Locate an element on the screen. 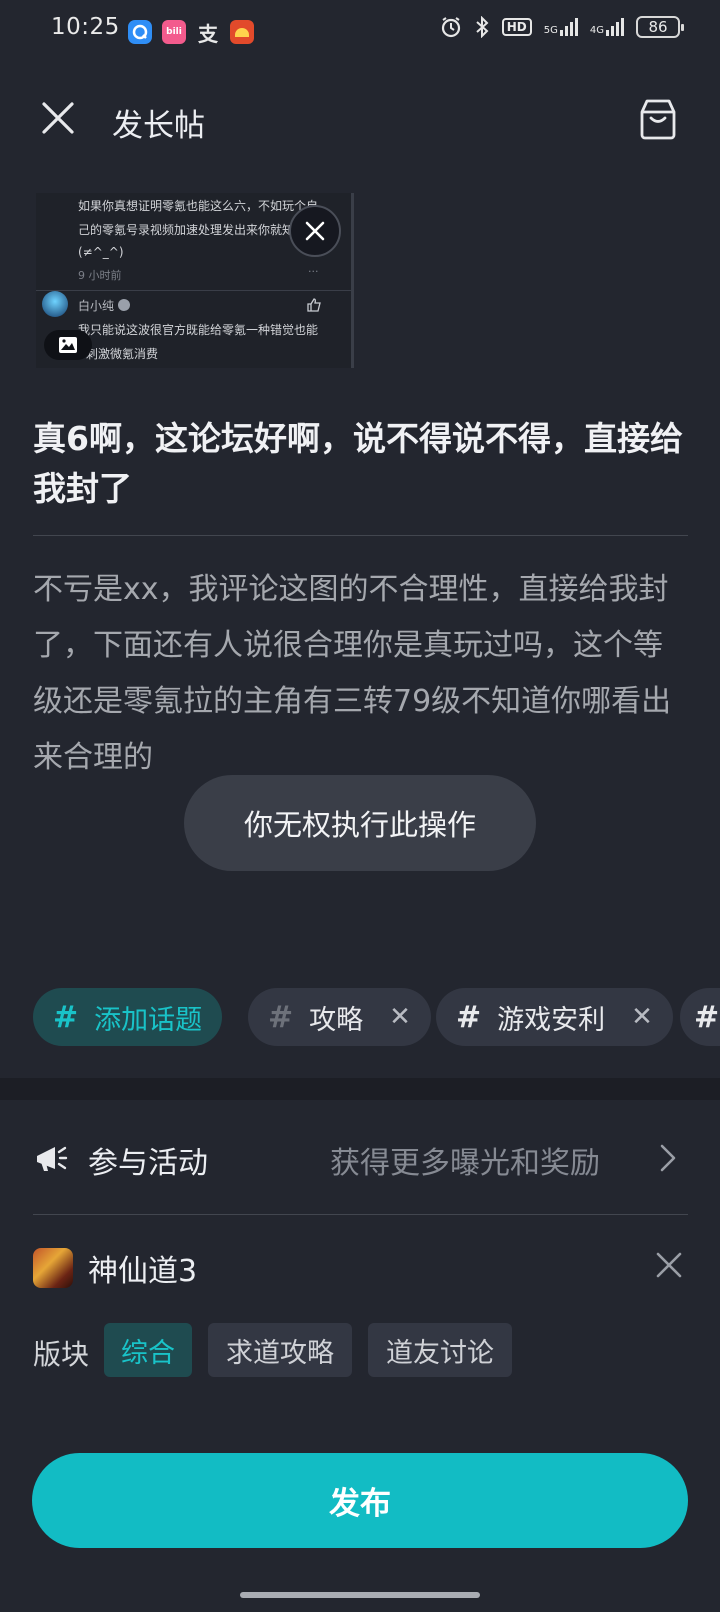  food-app-icon is located at coordinates (242, 32).